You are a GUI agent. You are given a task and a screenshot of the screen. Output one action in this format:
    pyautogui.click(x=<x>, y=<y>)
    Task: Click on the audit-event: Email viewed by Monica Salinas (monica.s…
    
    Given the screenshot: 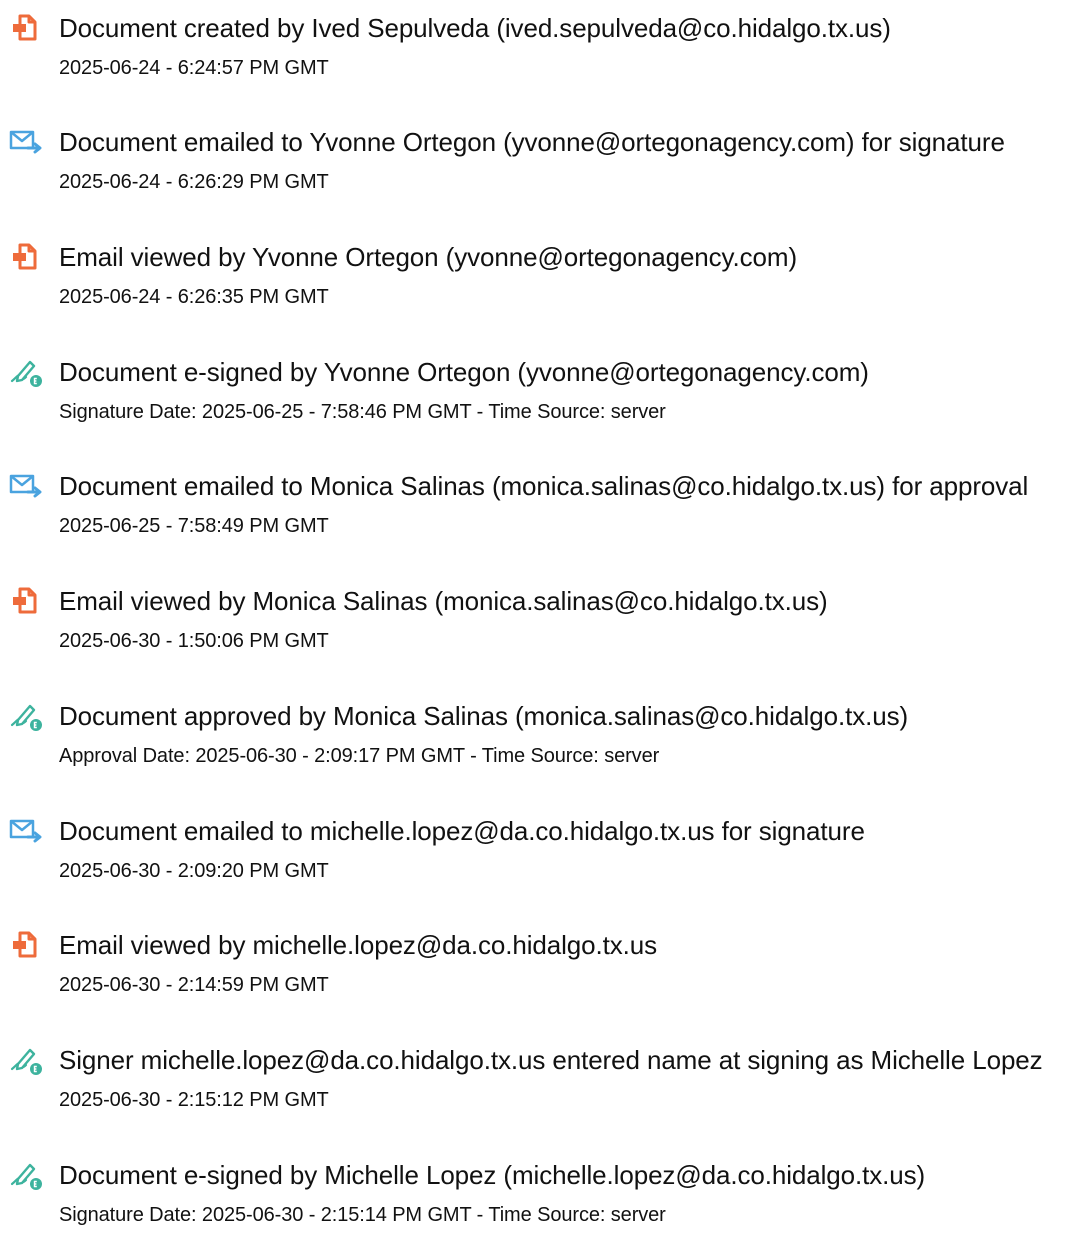 What is the action you would take?
    pyautogui.click(x=540, y=631)
    